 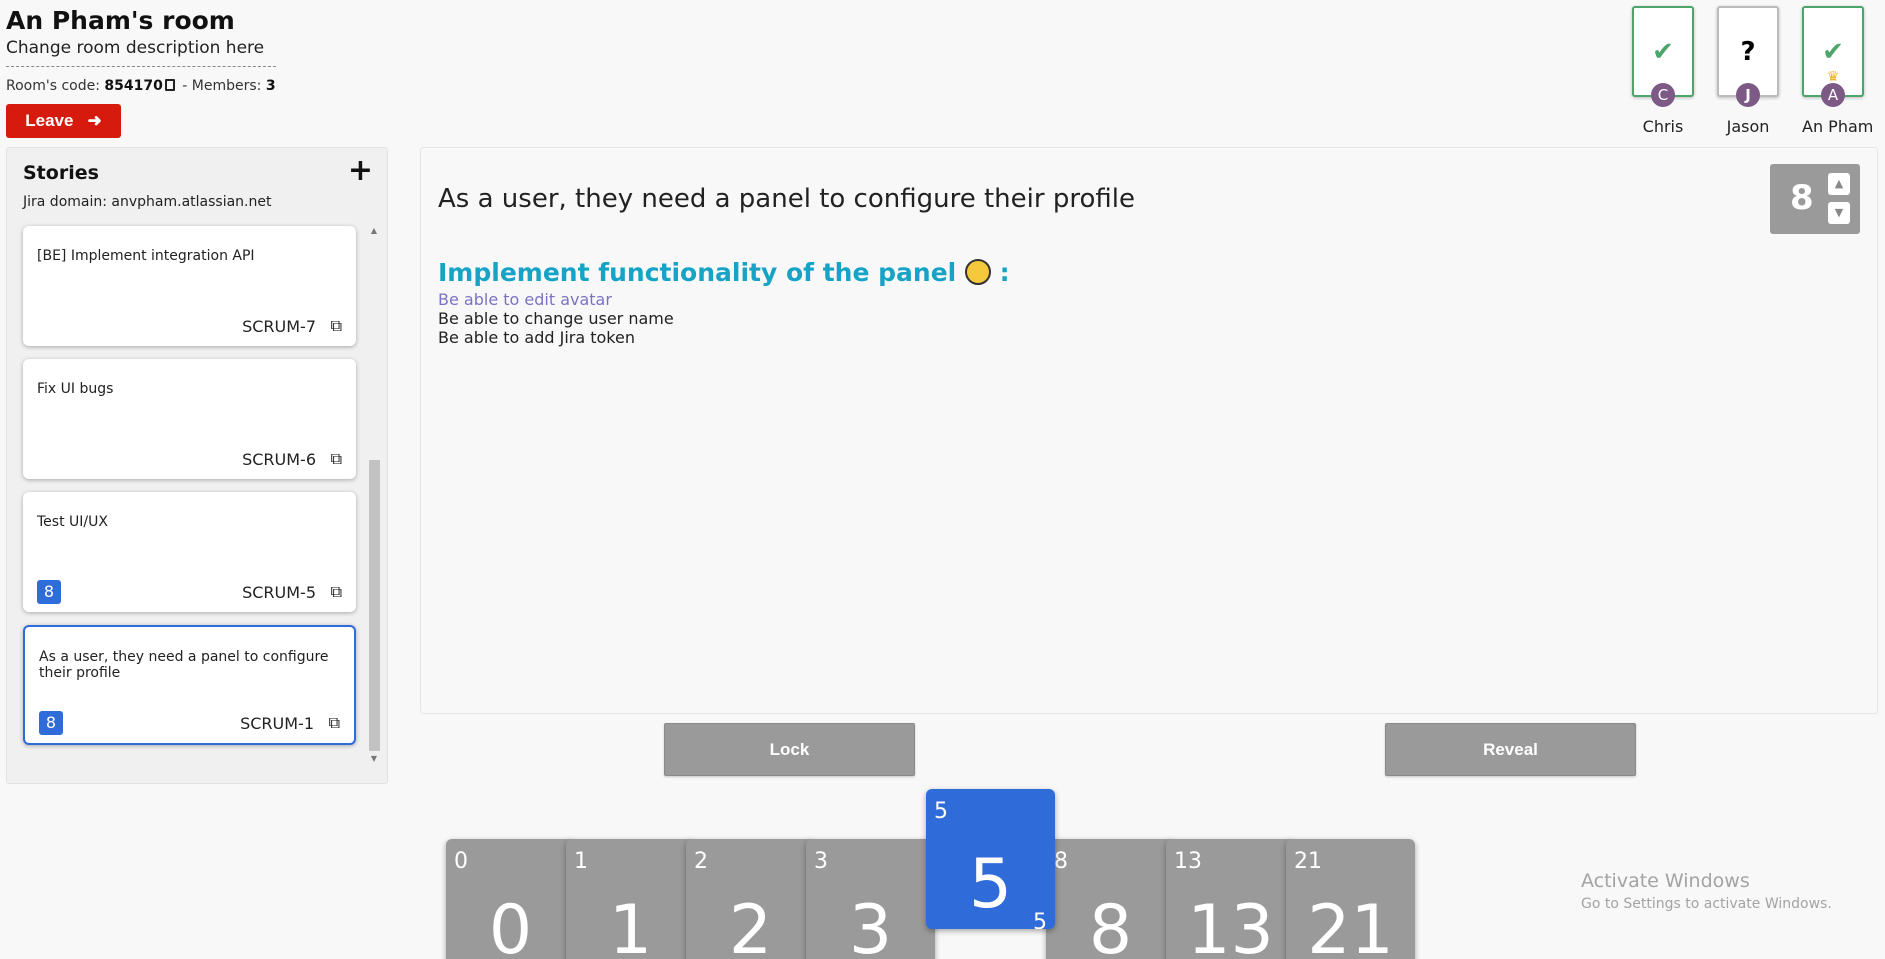 What do you see at coordinates (1665, 881) in the screenshot?
I see `watermark-line1: Activate Windows` at bounding box center [1665, 881].